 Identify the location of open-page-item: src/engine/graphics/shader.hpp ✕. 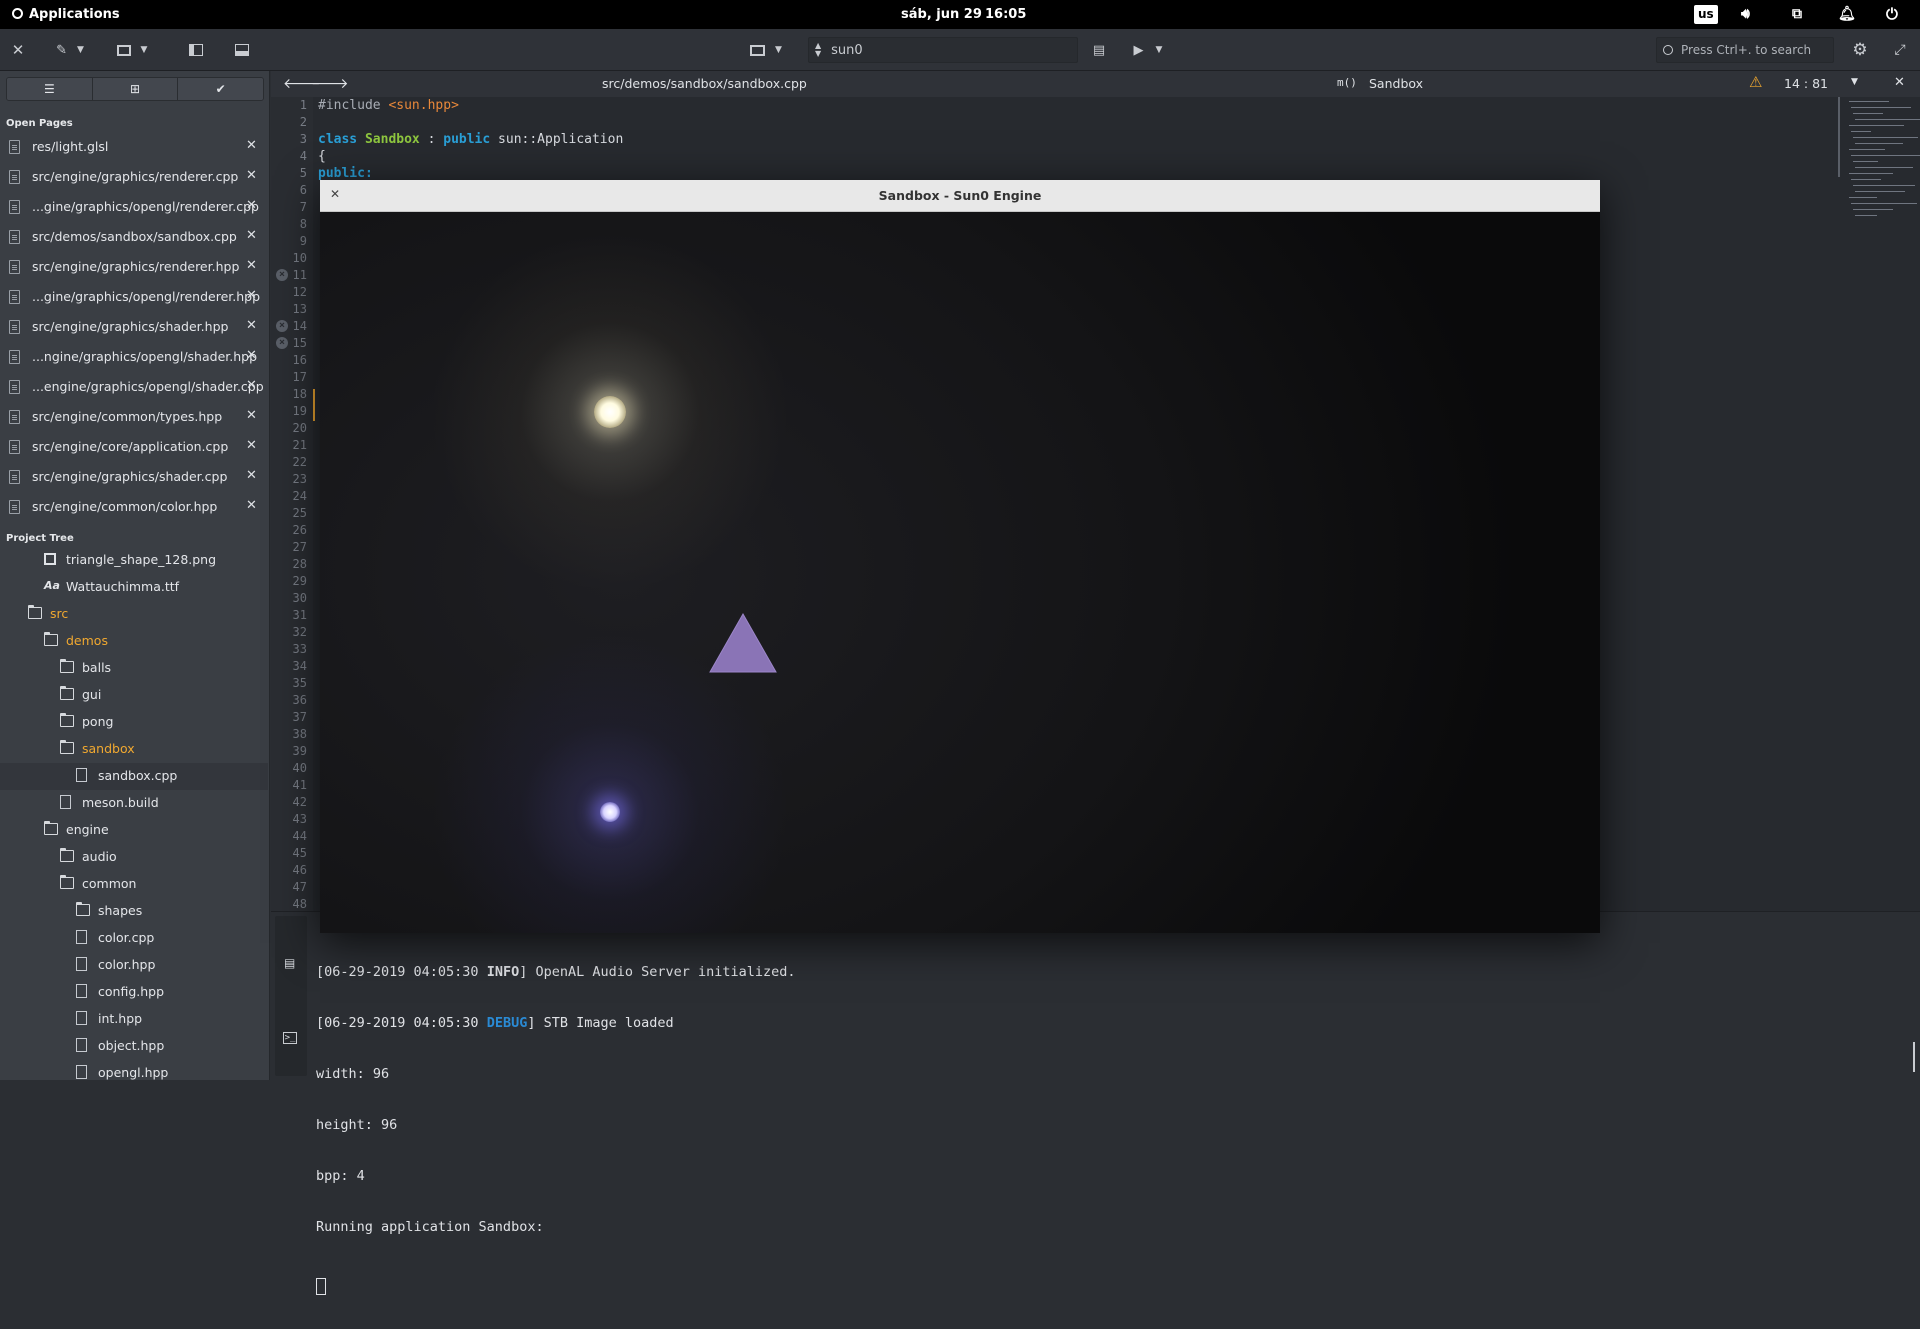
(134, 327).